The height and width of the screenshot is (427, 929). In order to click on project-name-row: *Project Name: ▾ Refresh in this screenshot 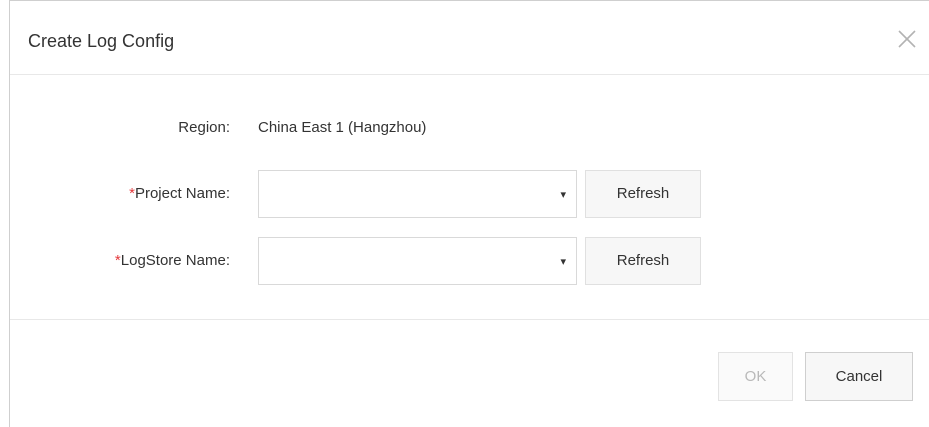, I will do `click(469, 194)`.